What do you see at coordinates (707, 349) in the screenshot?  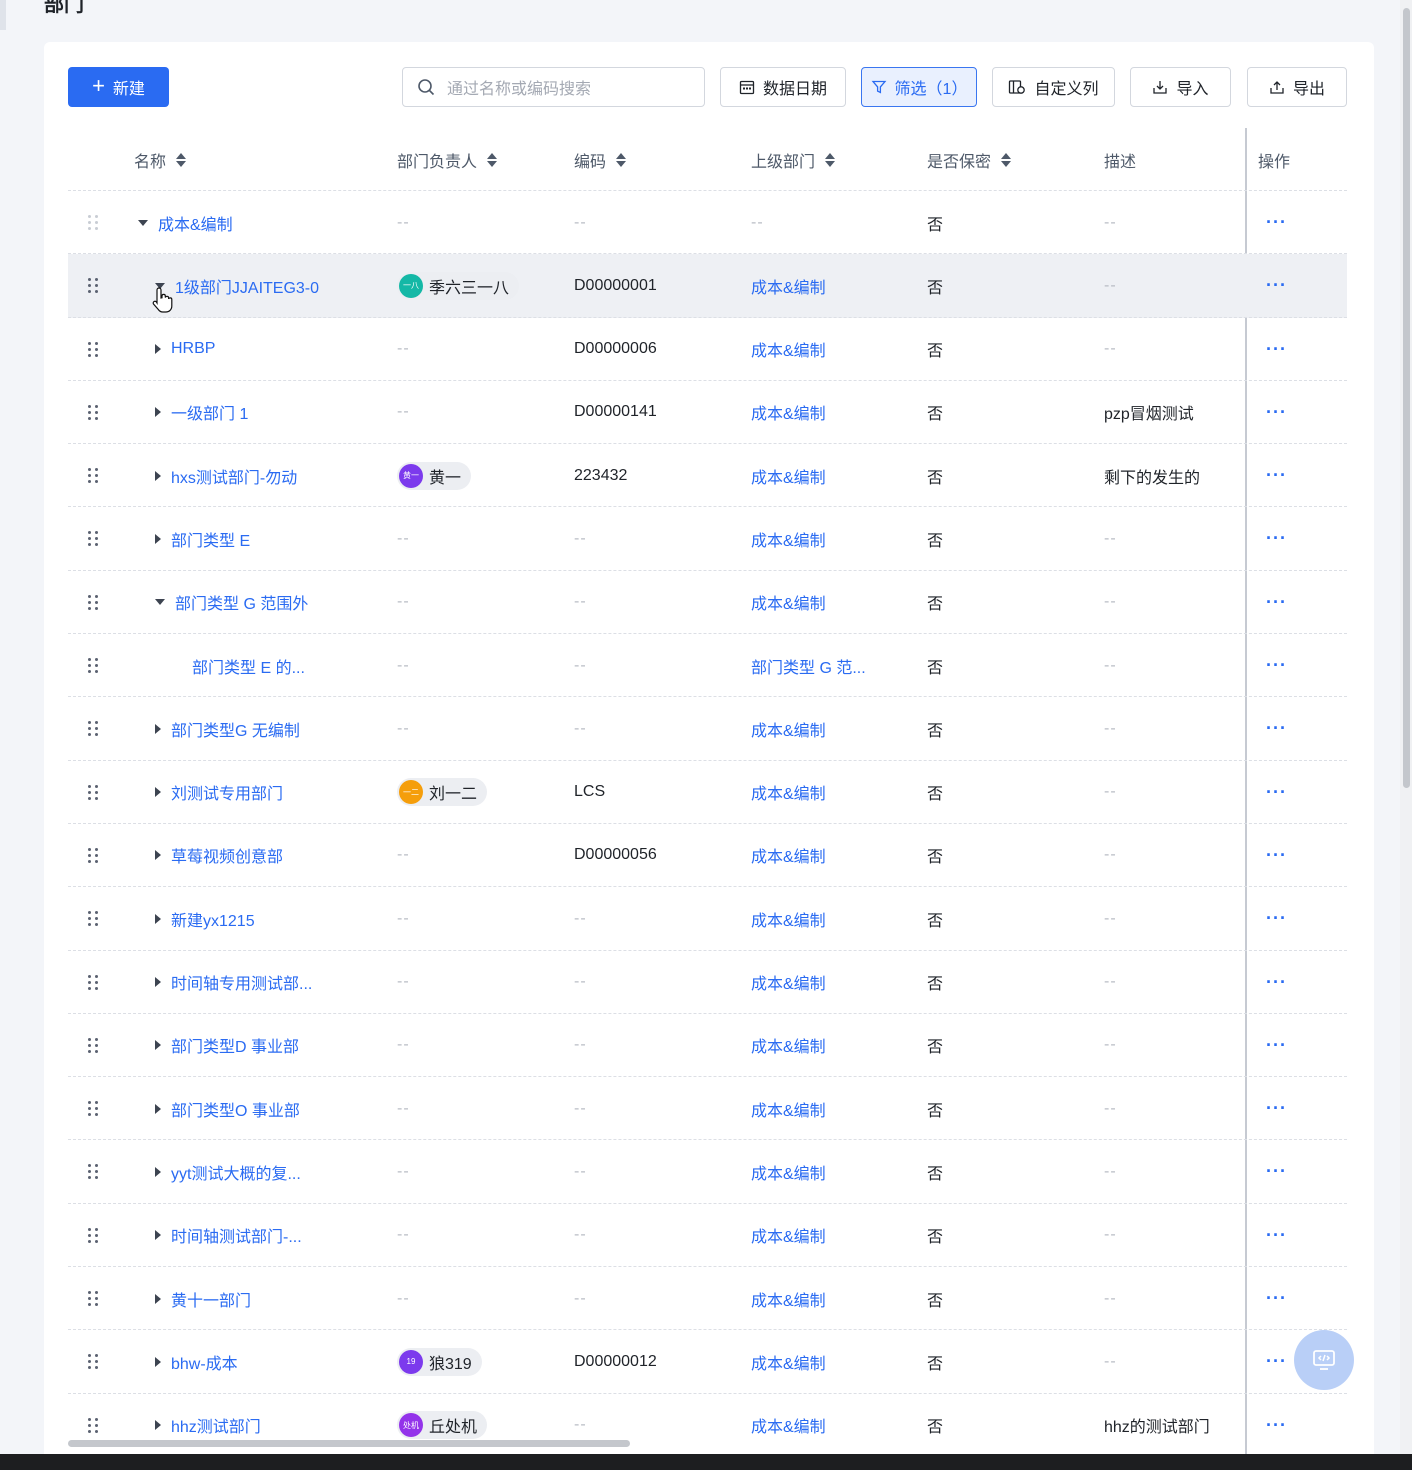 I see `table-row: HRBP -- D00000006 成本&编制 否 -- ···` at bounding box center [707, 349].